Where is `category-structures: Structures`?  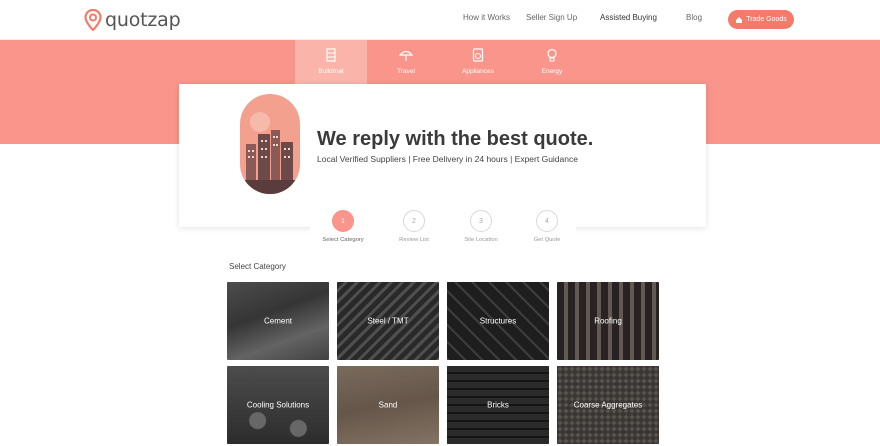 category-structures: Structures is located at coordinates (498, 321).